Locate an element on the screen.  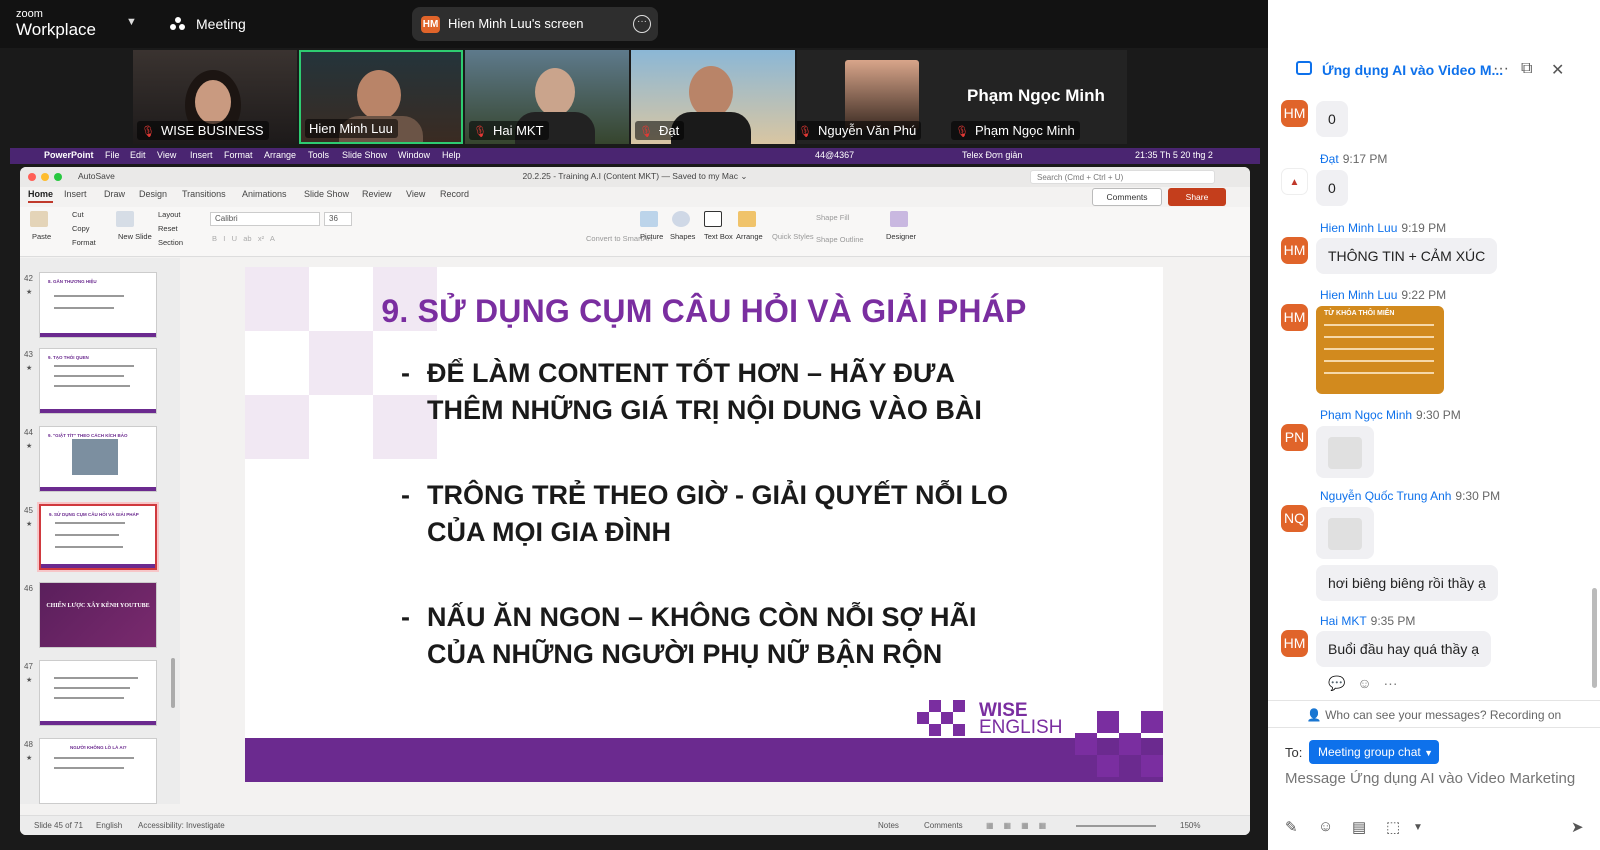
text-box-icon is located at coordinates (713, 219).